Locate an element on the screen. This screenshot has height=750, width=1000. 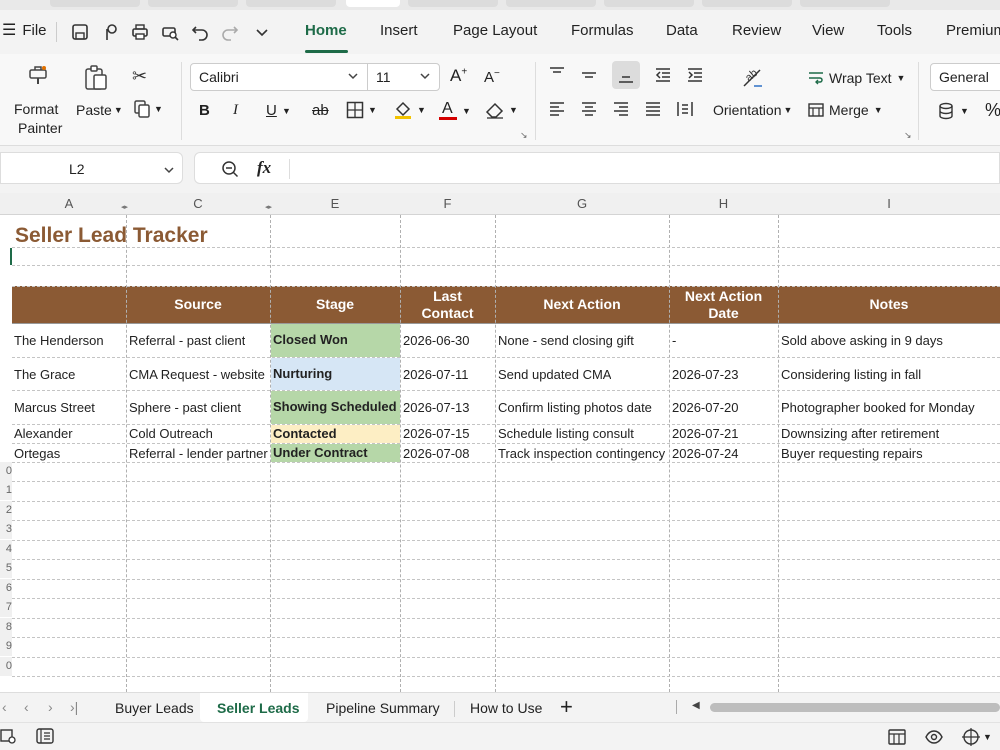
font-size-select: 11 is located at coordinates (403, 77).